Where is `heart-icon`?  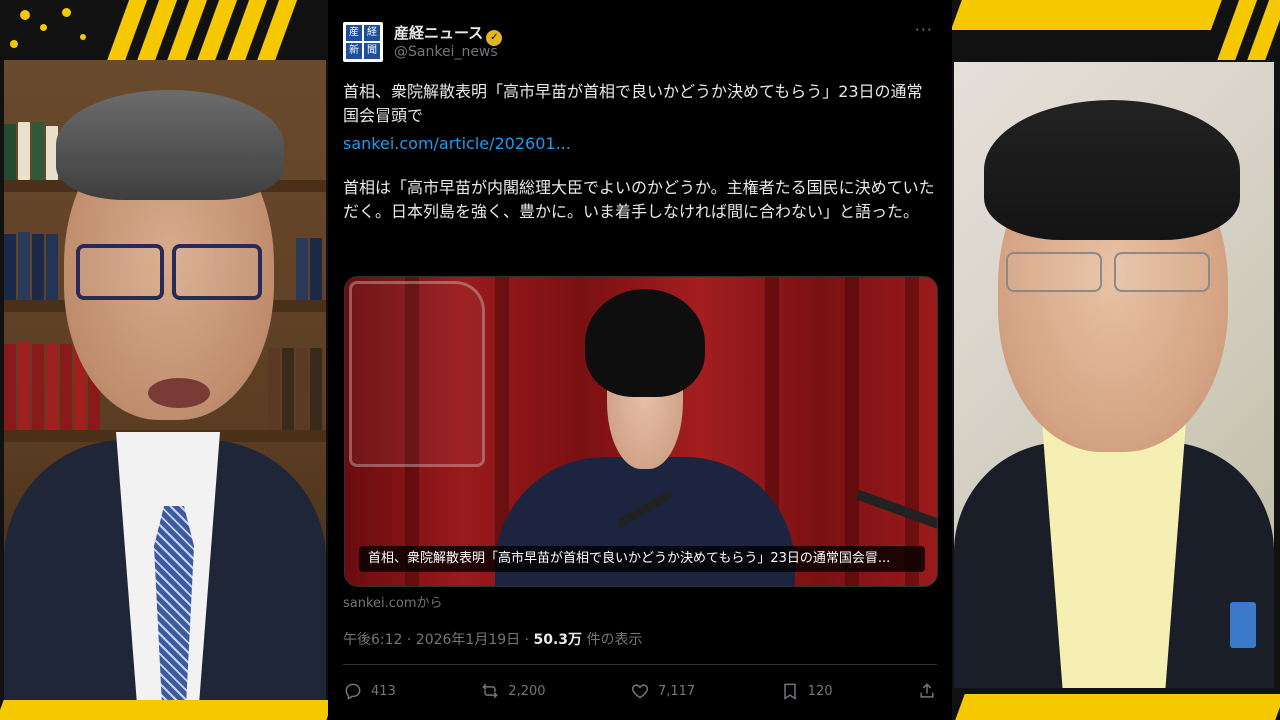
heart-icon is located at coordinates (640, 691).